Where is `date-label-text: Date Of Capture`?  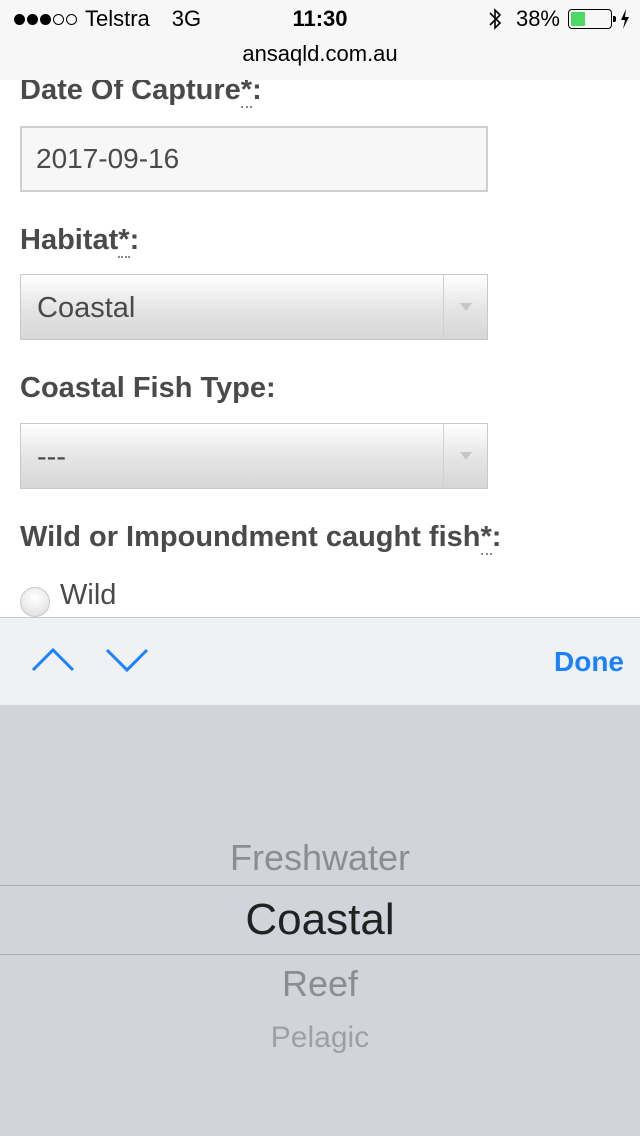 date-label-text: Date Of Capture is located at coordinates (130, 93).